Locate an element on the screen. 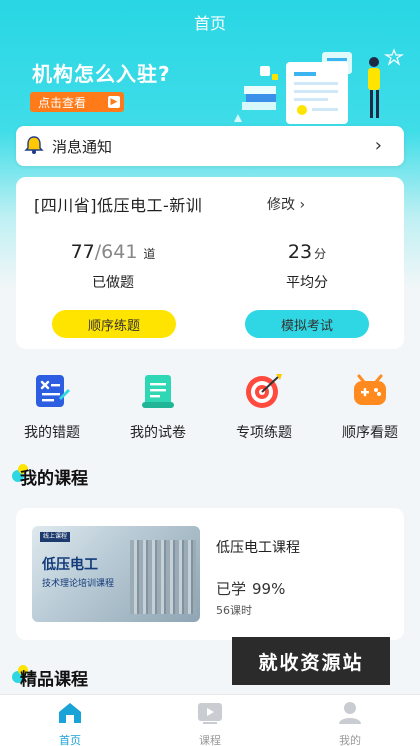 The width and height of the screenshot is (420, 746). quick-label: 顺序看题 is located at coordinates (370, 433).